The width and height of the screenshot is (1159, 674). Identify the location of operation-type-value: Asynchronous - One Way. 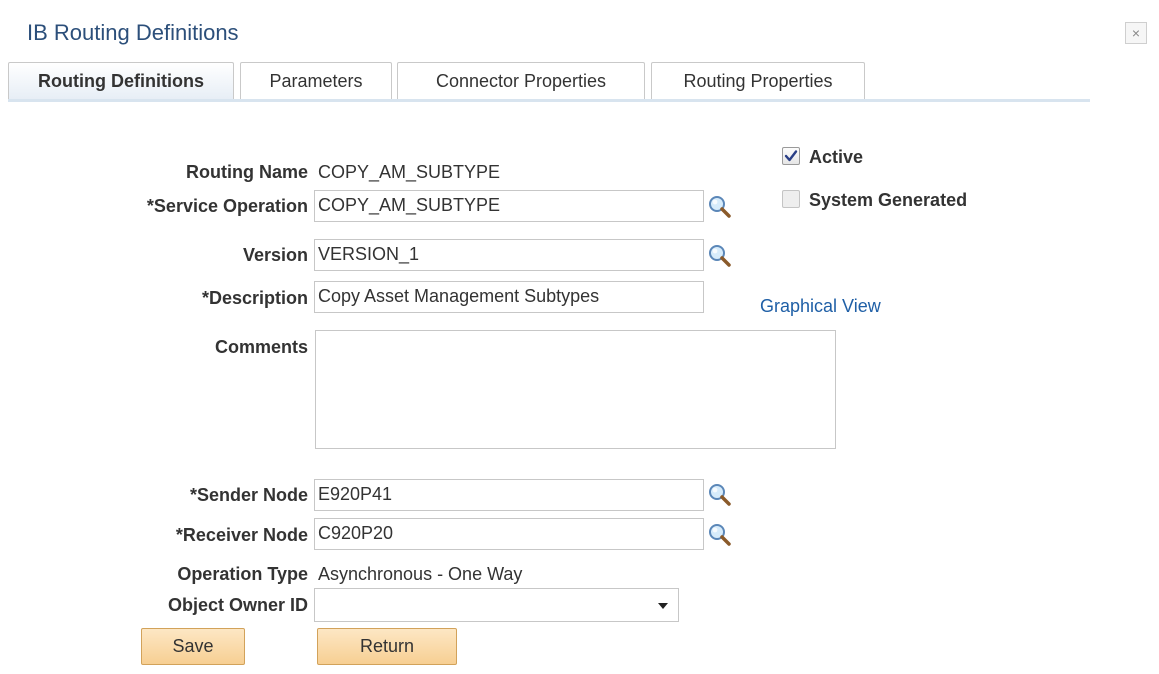
(420, 574).